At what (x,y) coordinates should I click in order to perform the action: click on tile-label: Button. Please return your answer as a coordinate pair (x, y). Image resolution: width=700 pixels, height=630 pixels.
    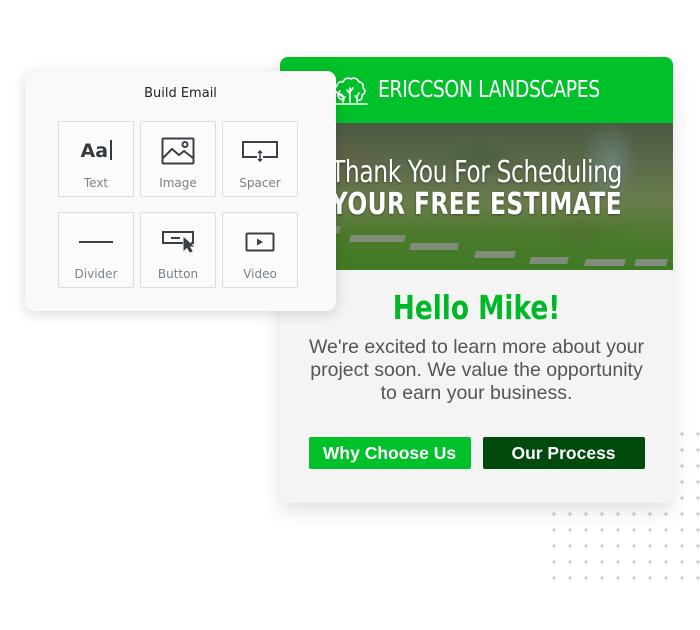
    Looking at the image, I should click on (178, 274).